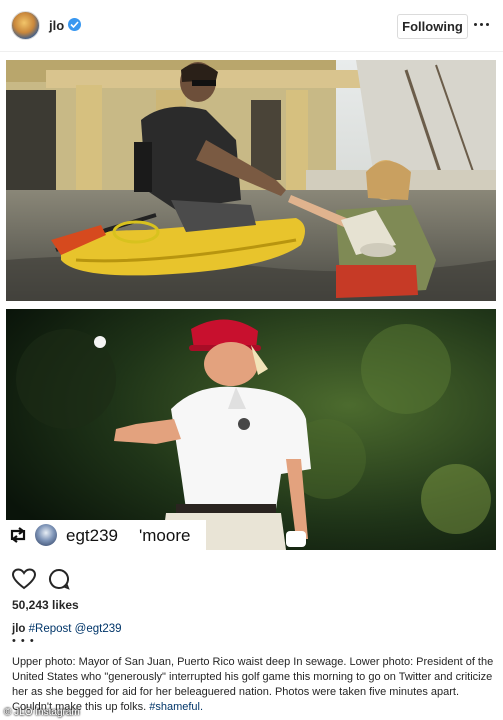  Describe the element at coordinates (18, 629) in the screenshot. I see `caption-username: jlo` at that location.